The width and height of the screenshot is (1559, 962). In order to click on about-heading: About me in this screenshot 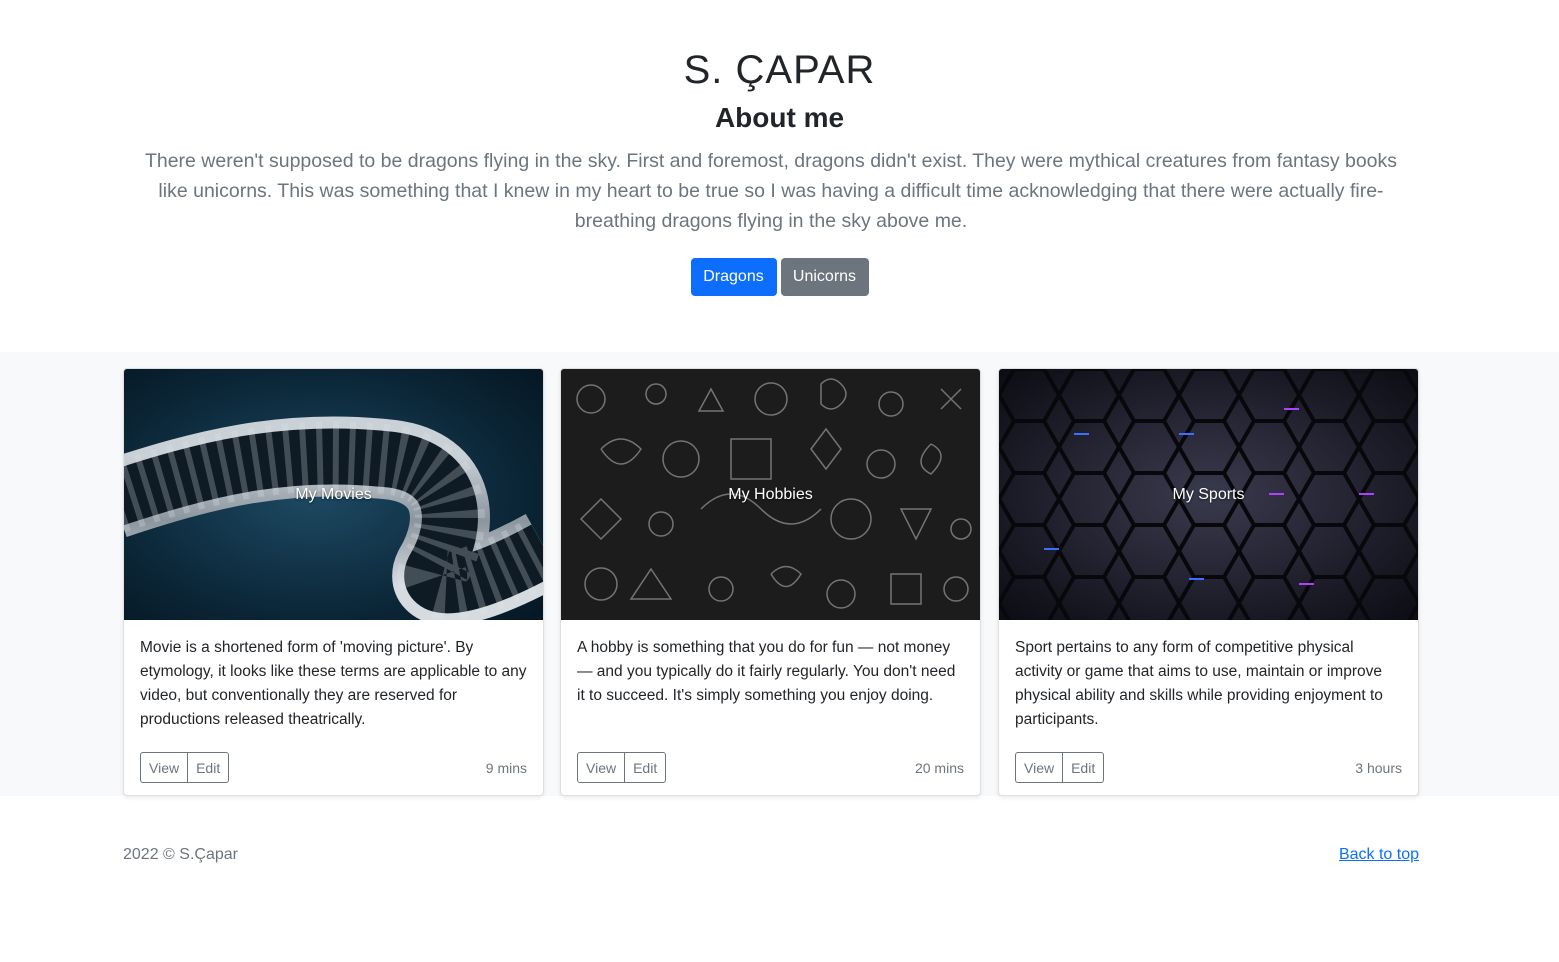, I will do `click(779, 117)`.